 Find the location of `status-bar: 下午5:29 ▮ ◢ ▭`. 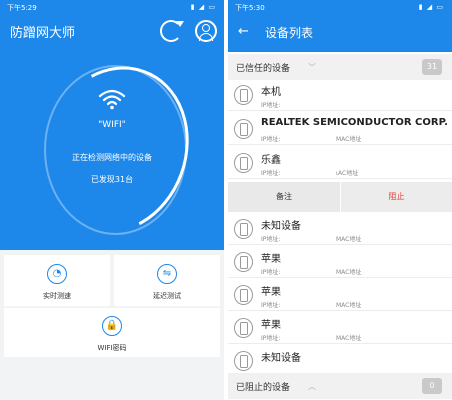

status-bar: 下午5:29 ▮ ◢ ▭ is located at coordinates (112, 7).